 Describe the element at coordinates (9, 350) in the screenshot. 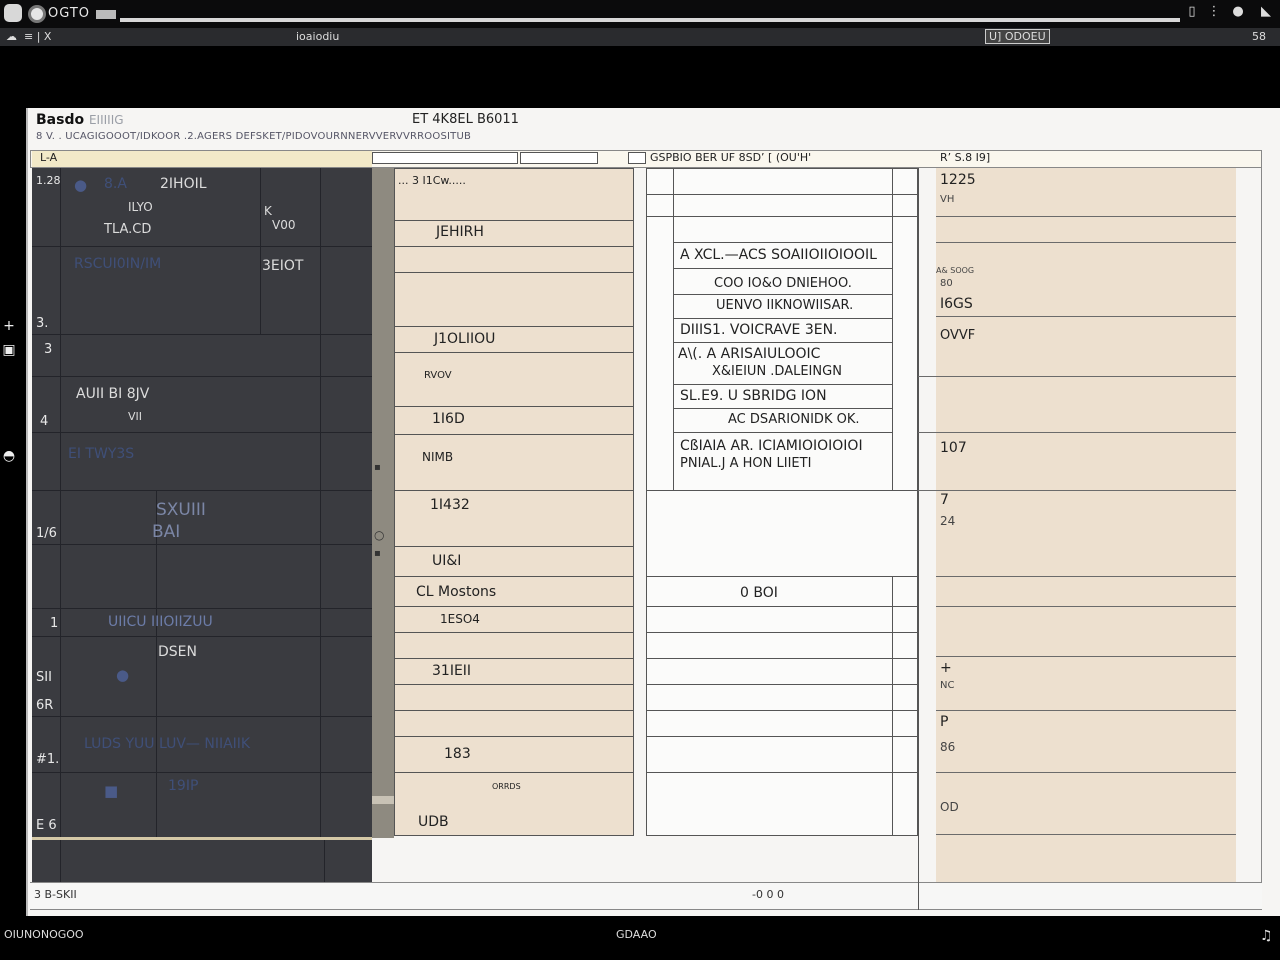

I see `lock-icon: ▣` at that location.